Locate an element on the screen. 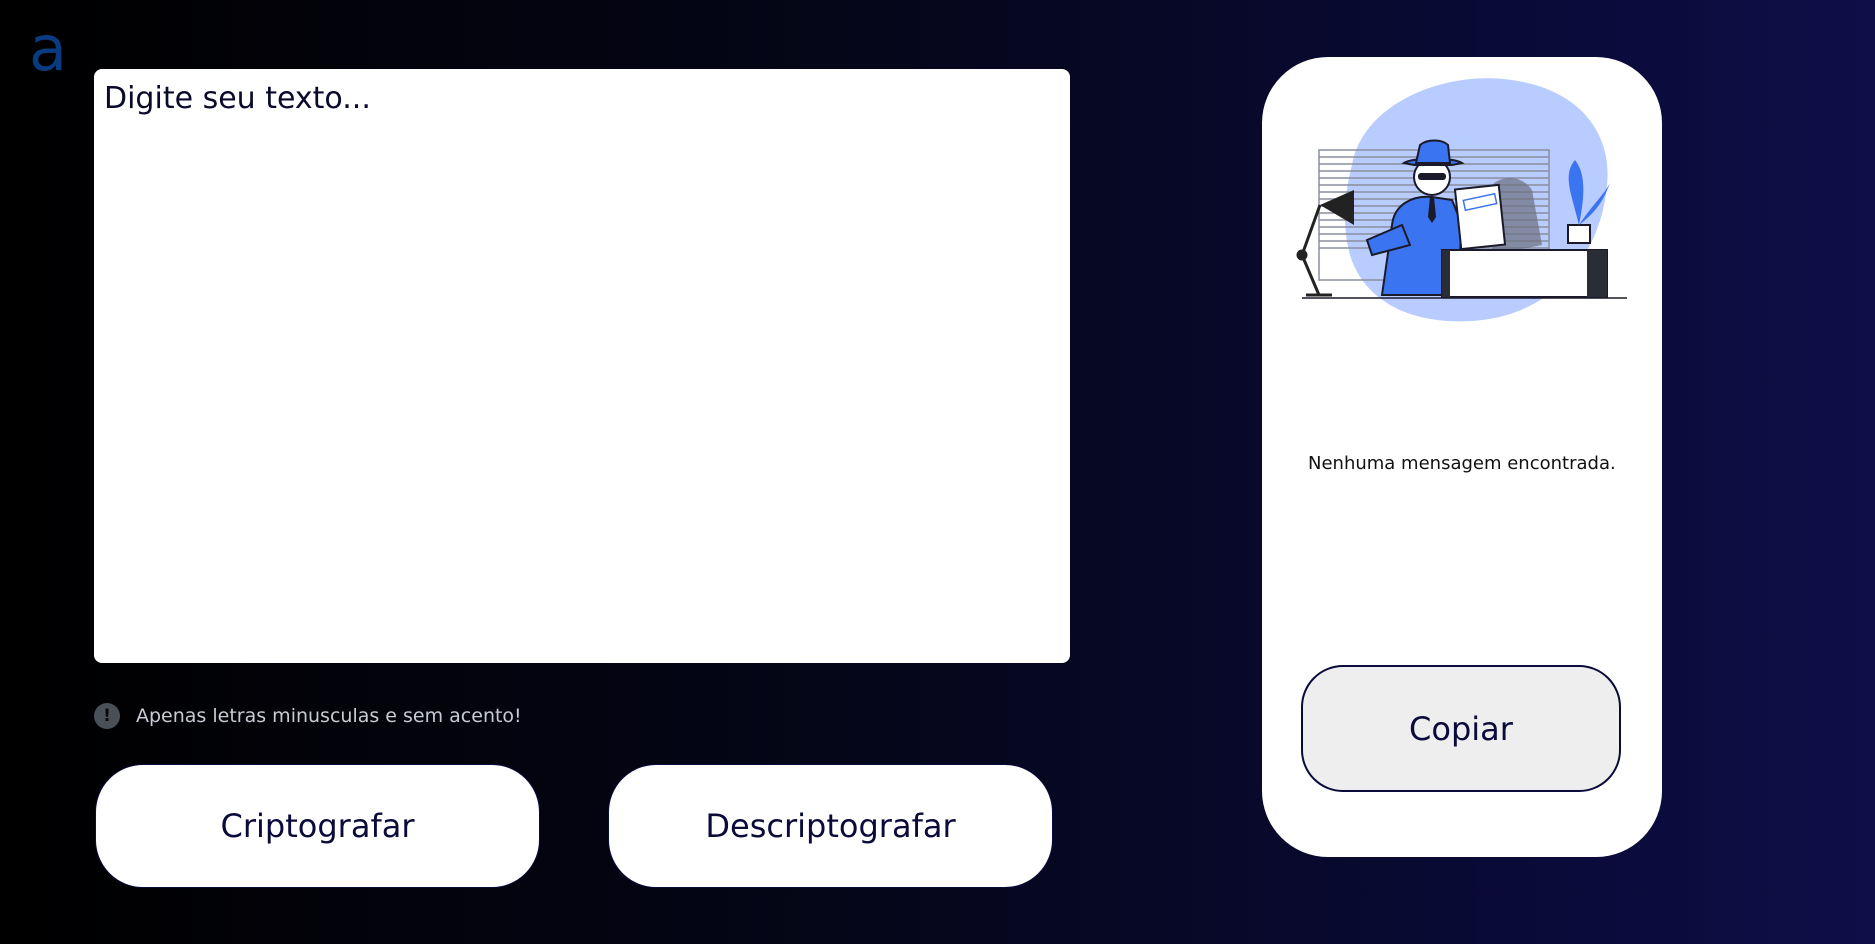  empty-message: Nenhuma mensagem encontrada. is located at coordinates (1462, 463).